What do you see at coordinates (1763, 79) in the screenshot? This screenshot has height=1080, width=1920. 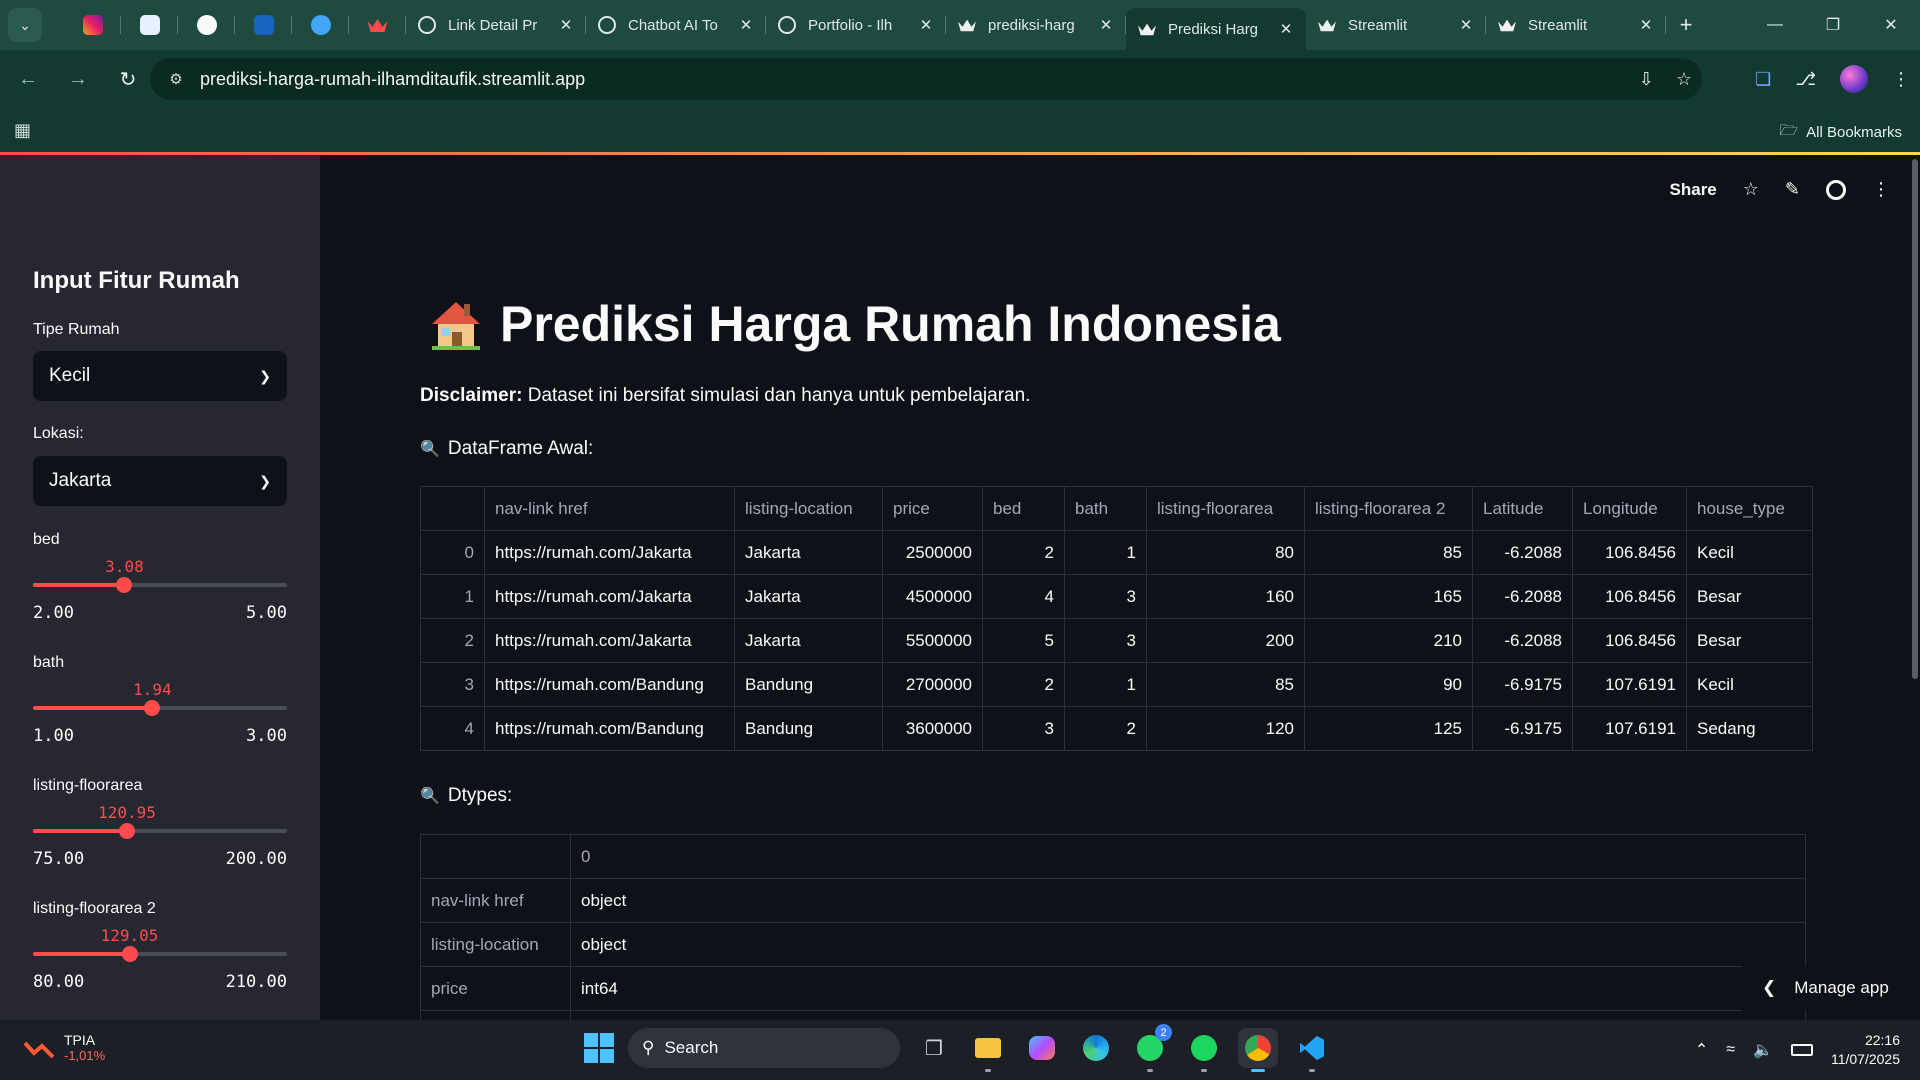 I see `copy-icon: ❏` at bounding box center [1763, 79].